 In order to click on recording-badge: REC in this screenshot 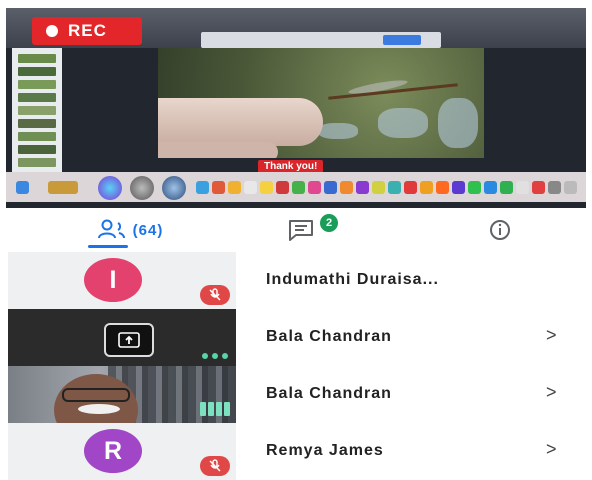, I will do `click(87, 31)`.